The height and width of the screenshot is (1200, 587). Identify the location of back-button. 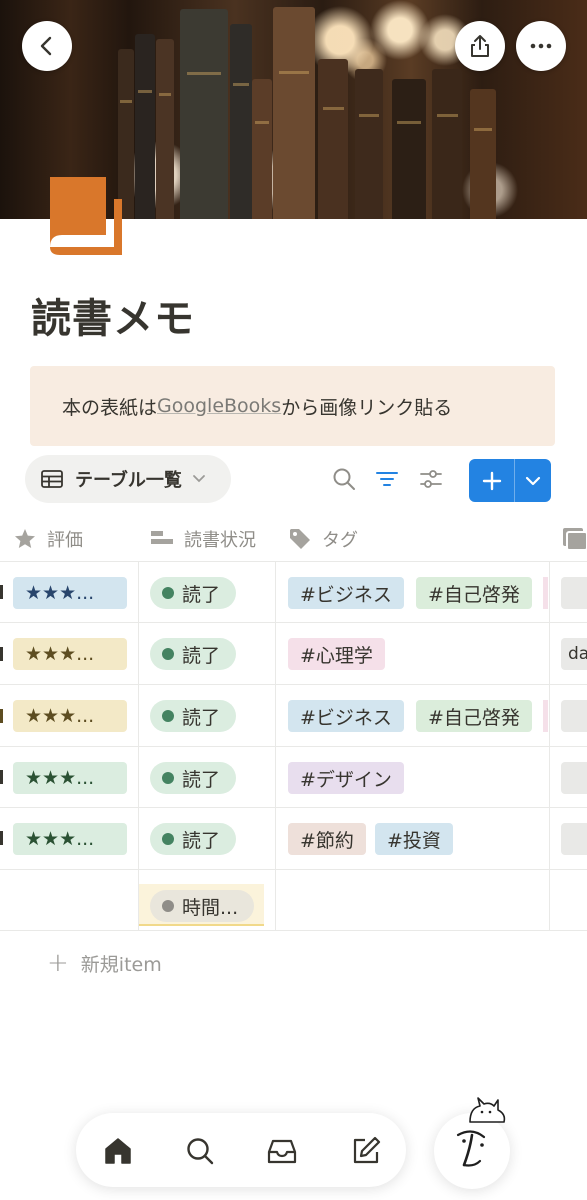
(47, 46).